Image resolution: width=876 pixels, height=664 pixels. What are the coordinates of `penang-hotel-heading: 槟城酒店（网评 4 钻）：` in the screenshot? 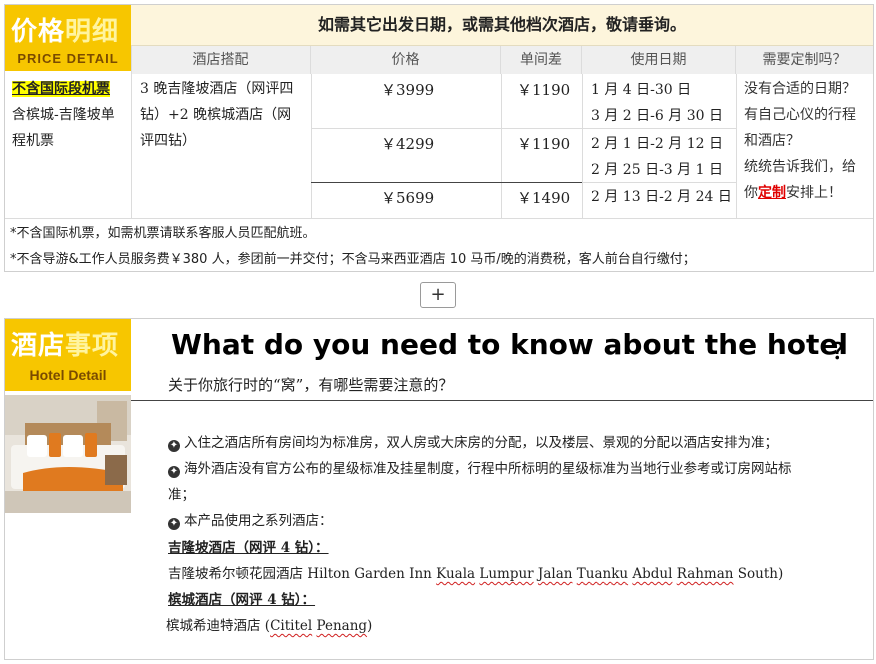 It's located at (242, 600).